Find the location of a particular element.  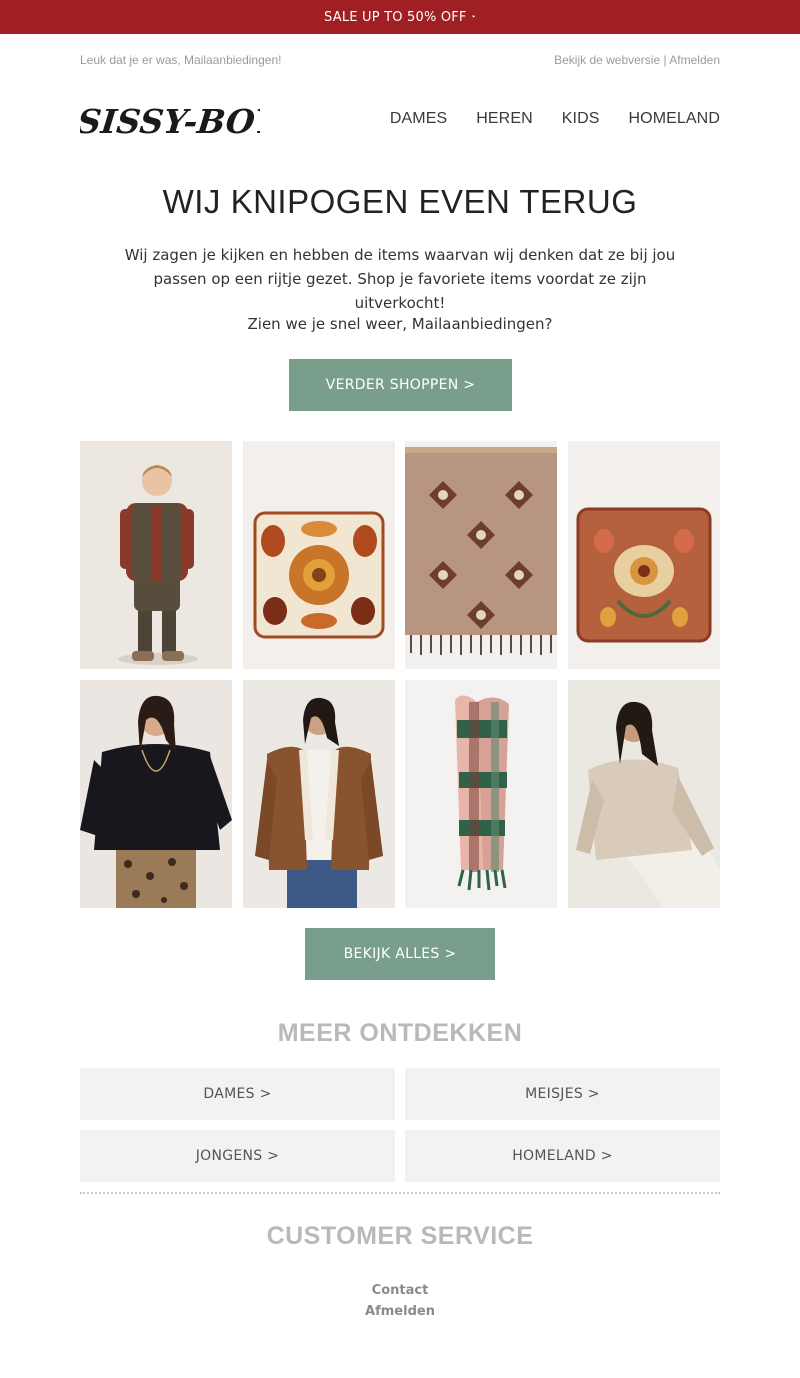

nav-item-kids: KIDS is located at coordinates (581, 119).